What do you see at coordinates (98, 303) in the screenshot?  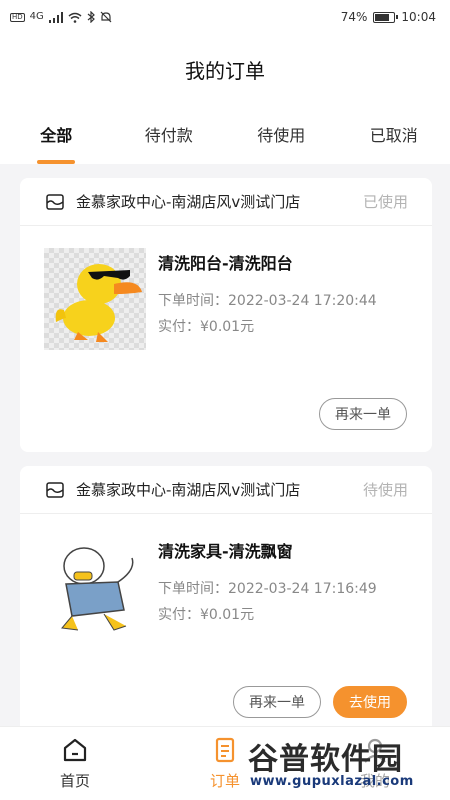 I see `duck-illustration` at bounding box center [98, 303].